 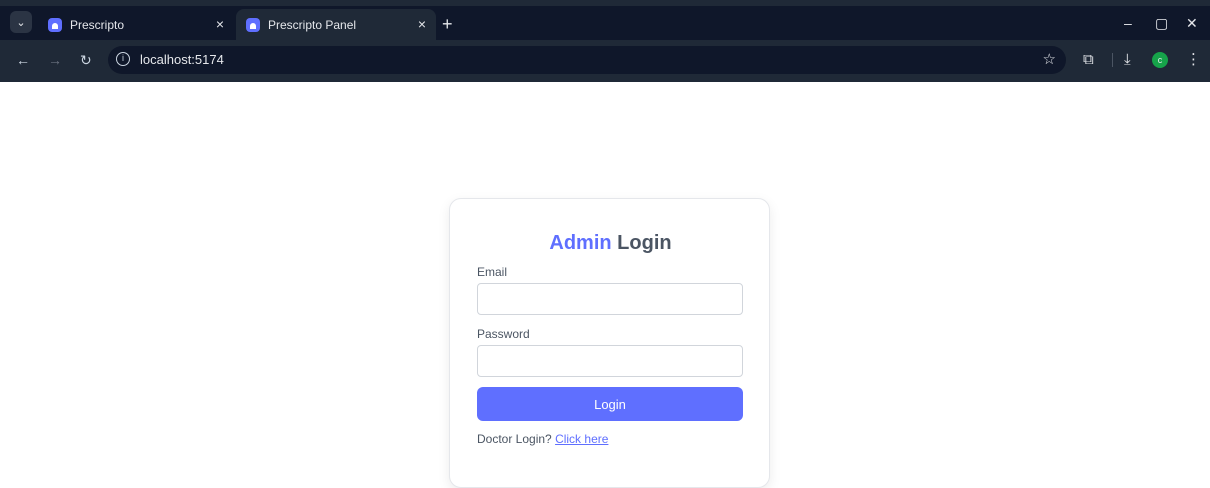 I want to click on tab-title: Prescripto Panel, so click(x=312, y=24).